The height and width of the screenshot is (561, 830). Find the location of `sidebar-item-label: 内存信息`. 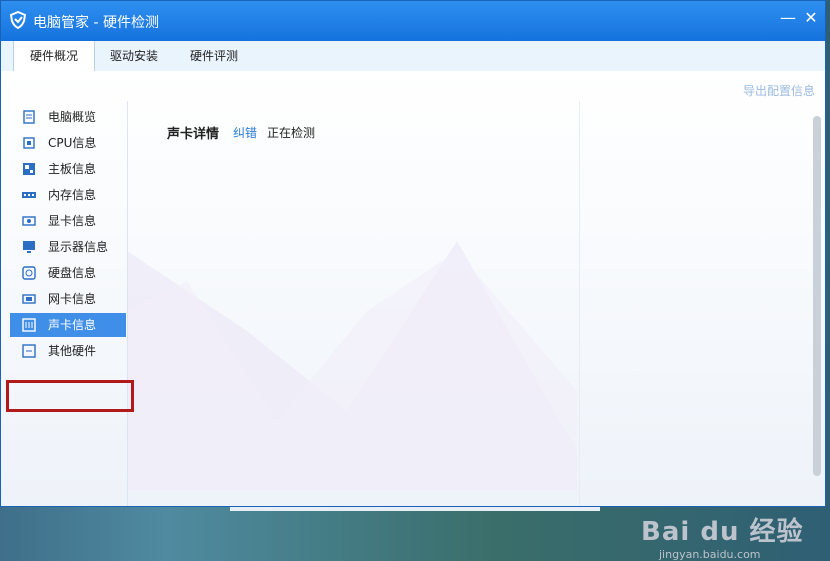

sidebar-item-label: 内存信息 is located at coordinates (72, 195).